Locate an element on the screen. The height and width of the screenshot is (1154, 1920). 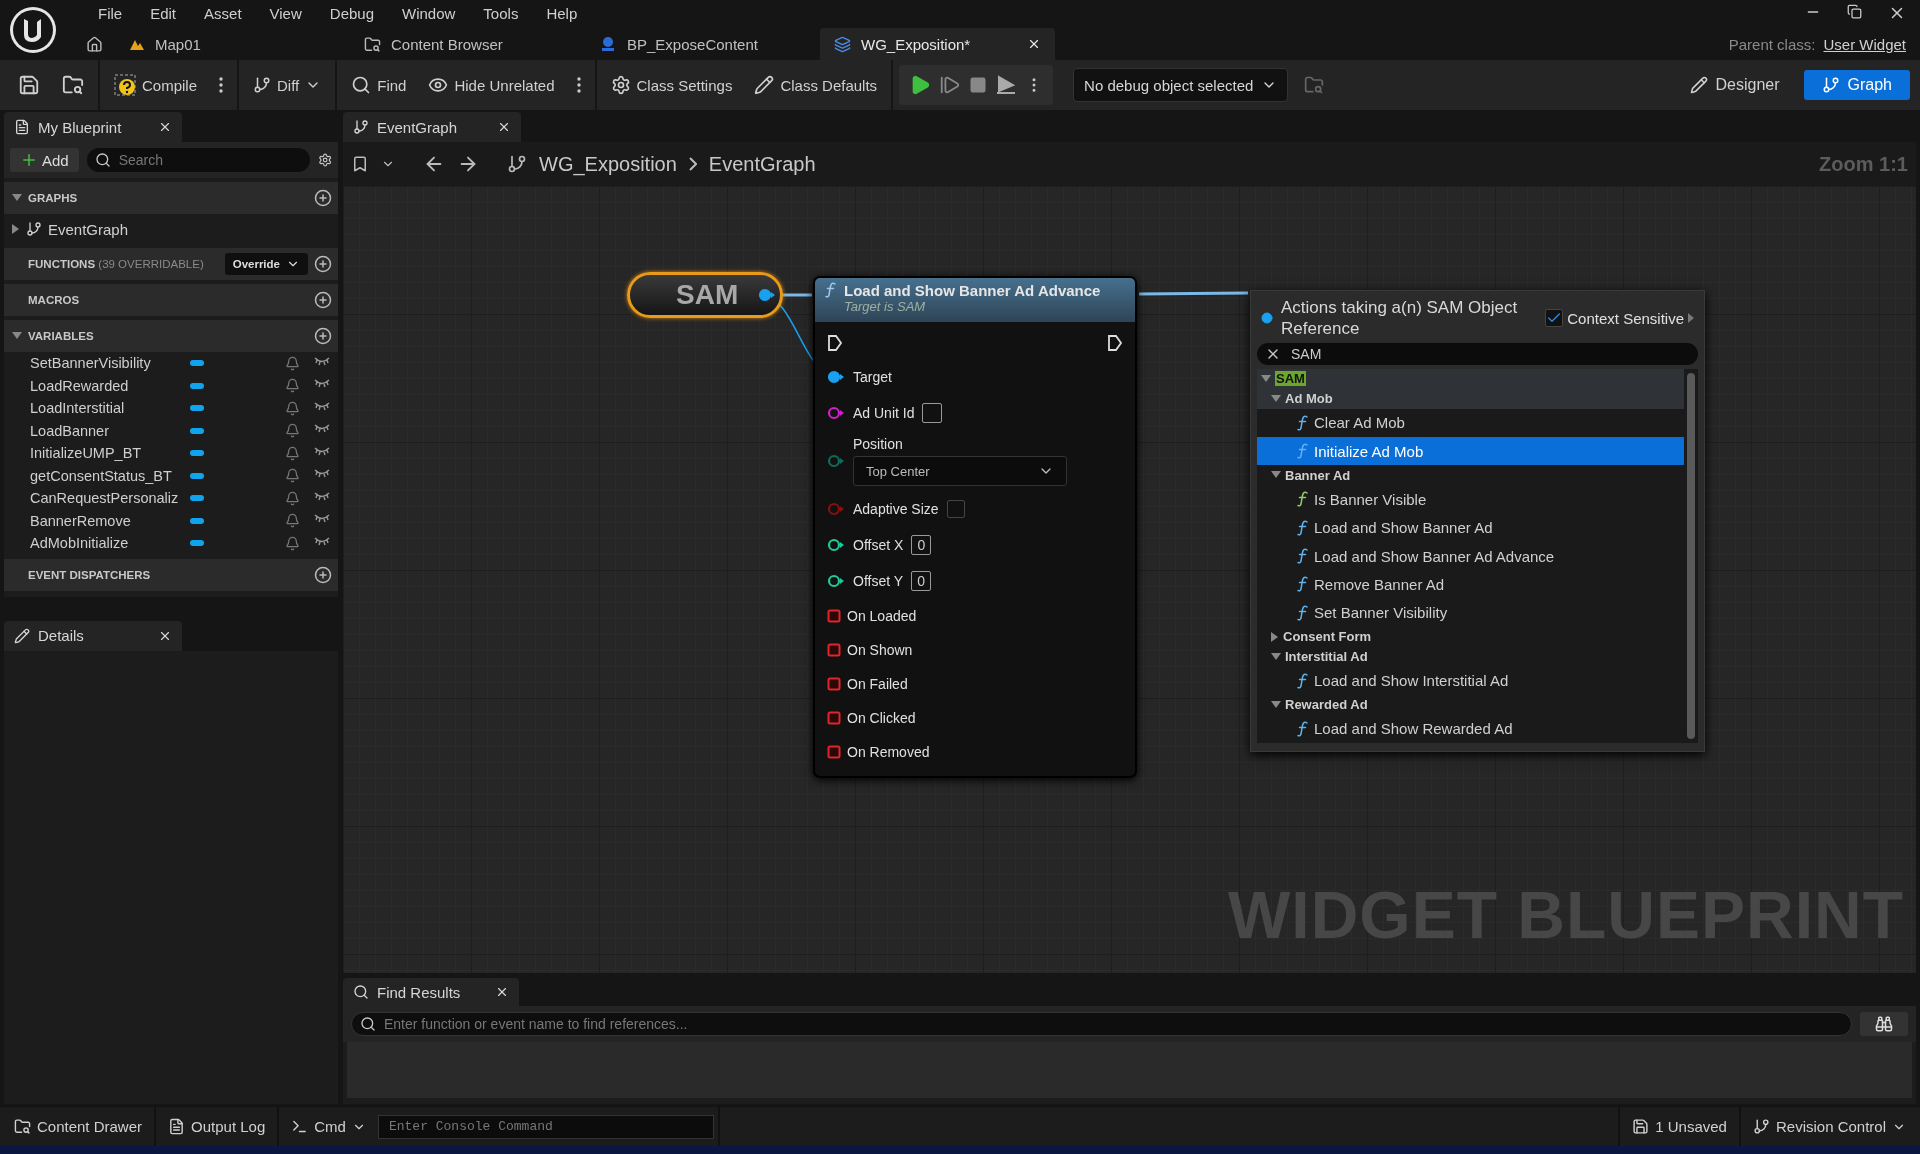
variable-item: SetBannerVisibility is located at coordinates (171, 363).